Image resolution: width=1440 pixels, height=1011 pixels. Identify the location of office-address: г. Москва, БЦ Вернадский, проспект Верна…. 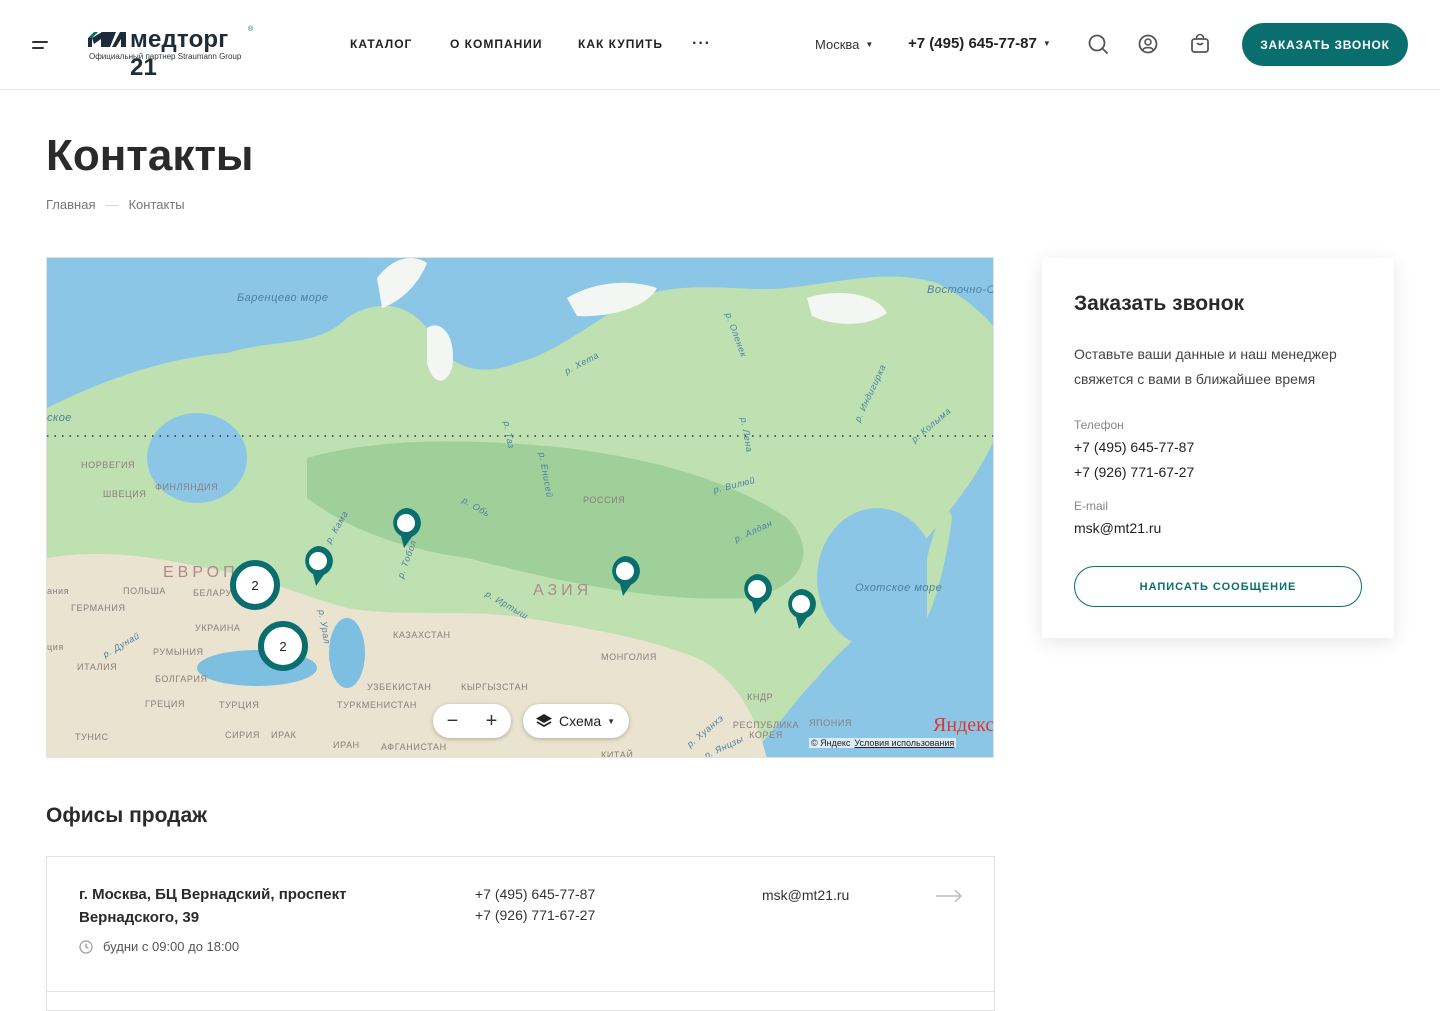
(239, 906).